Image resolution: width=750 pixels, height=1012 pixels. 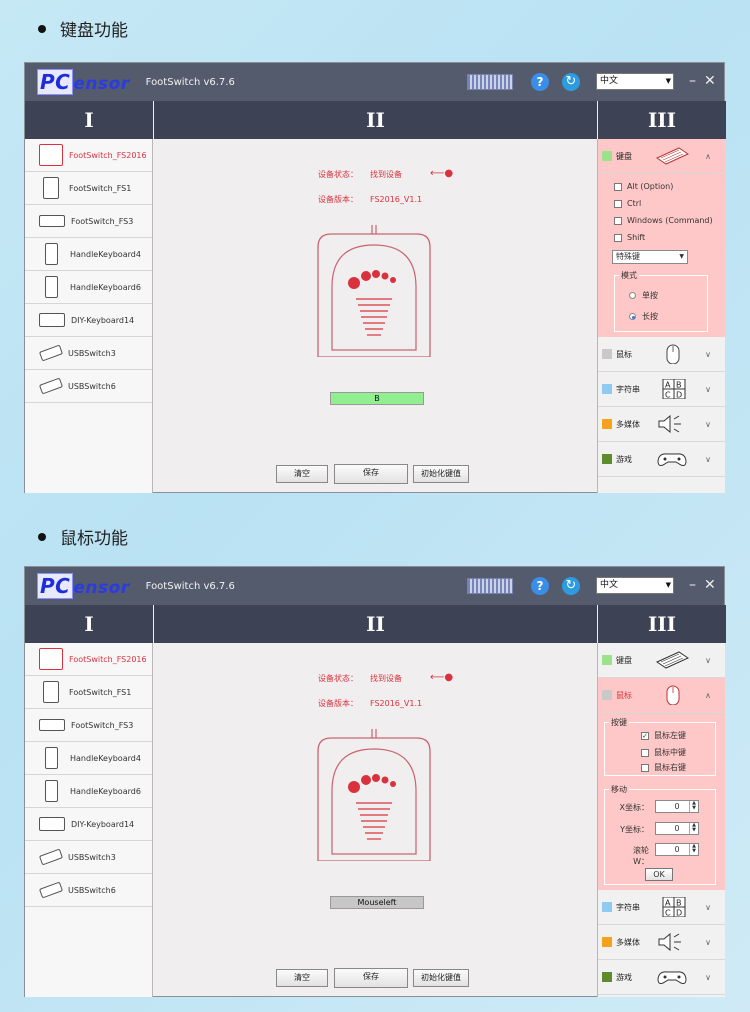 What do you see at coordinates (83, 536) in the screenshot?
I see `section-title-mouse: 鼠标功能` at bounding box center [83, 536].